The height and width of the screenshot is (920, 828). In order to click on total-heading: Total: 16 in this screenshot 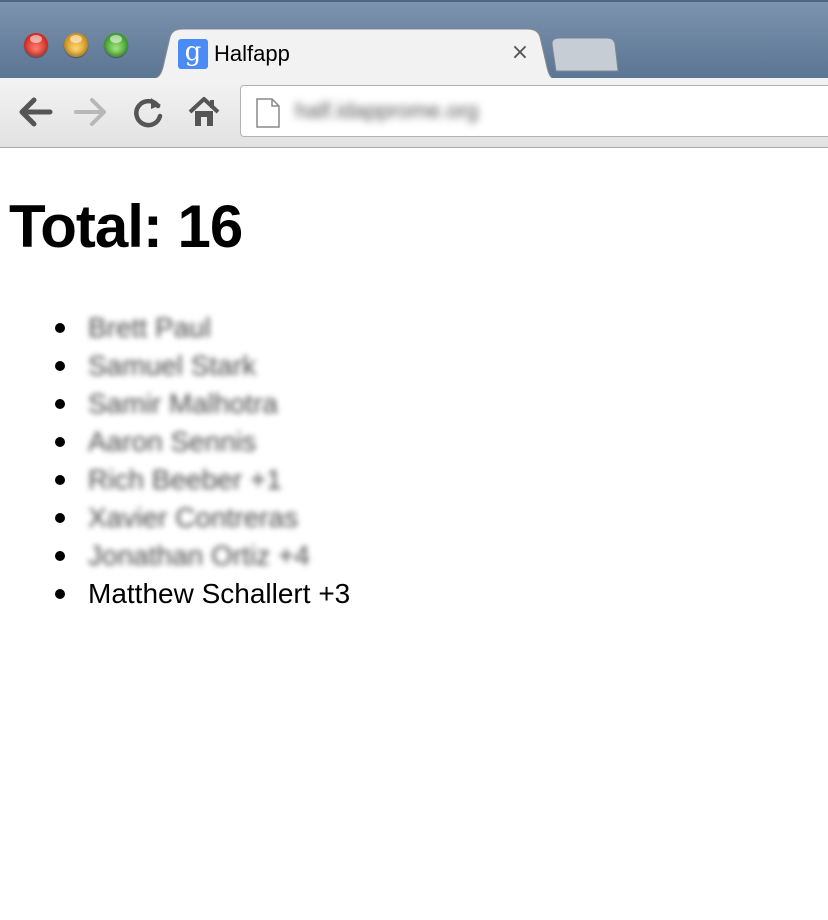, I will do `click(126, 226)`.